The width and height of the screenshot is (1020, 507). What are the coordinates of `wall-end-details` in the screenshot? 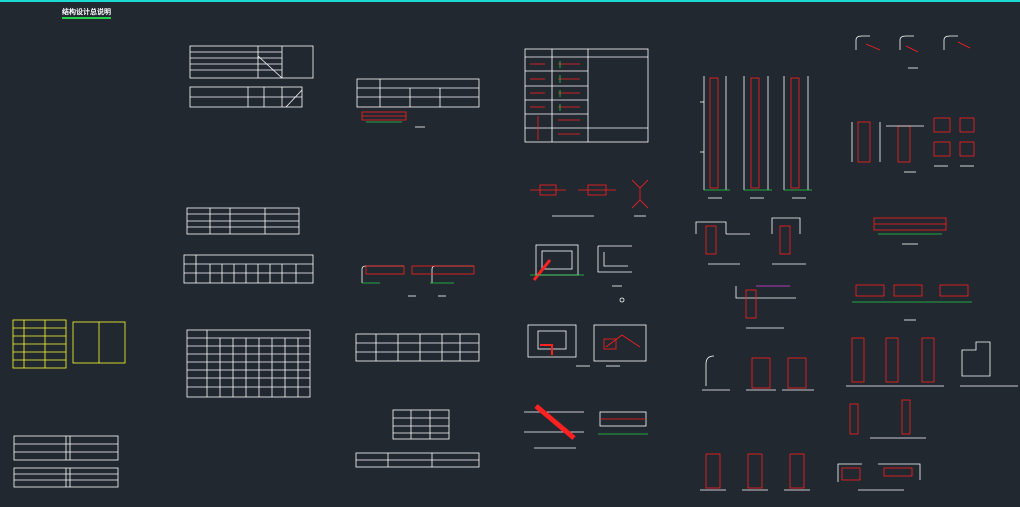 It's located at (758, 373).